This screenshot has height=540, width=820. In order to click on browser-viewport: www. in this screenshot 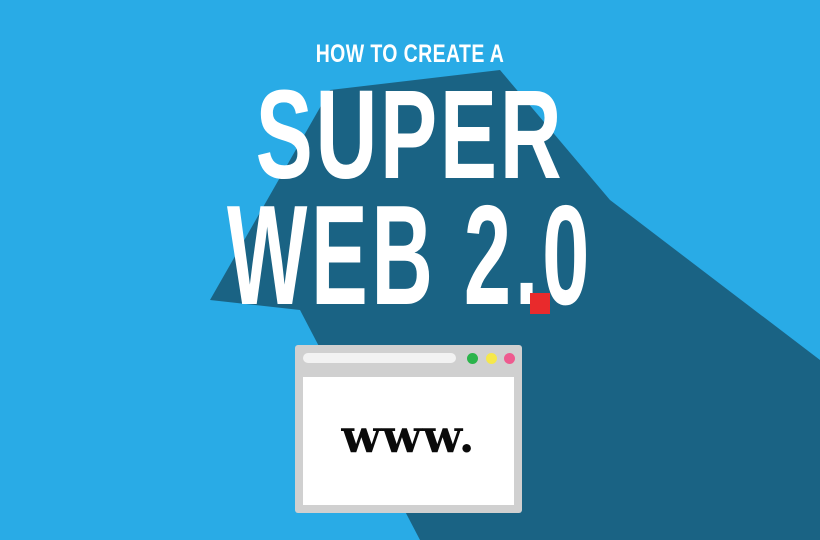, I will do `click(408, 441)`.